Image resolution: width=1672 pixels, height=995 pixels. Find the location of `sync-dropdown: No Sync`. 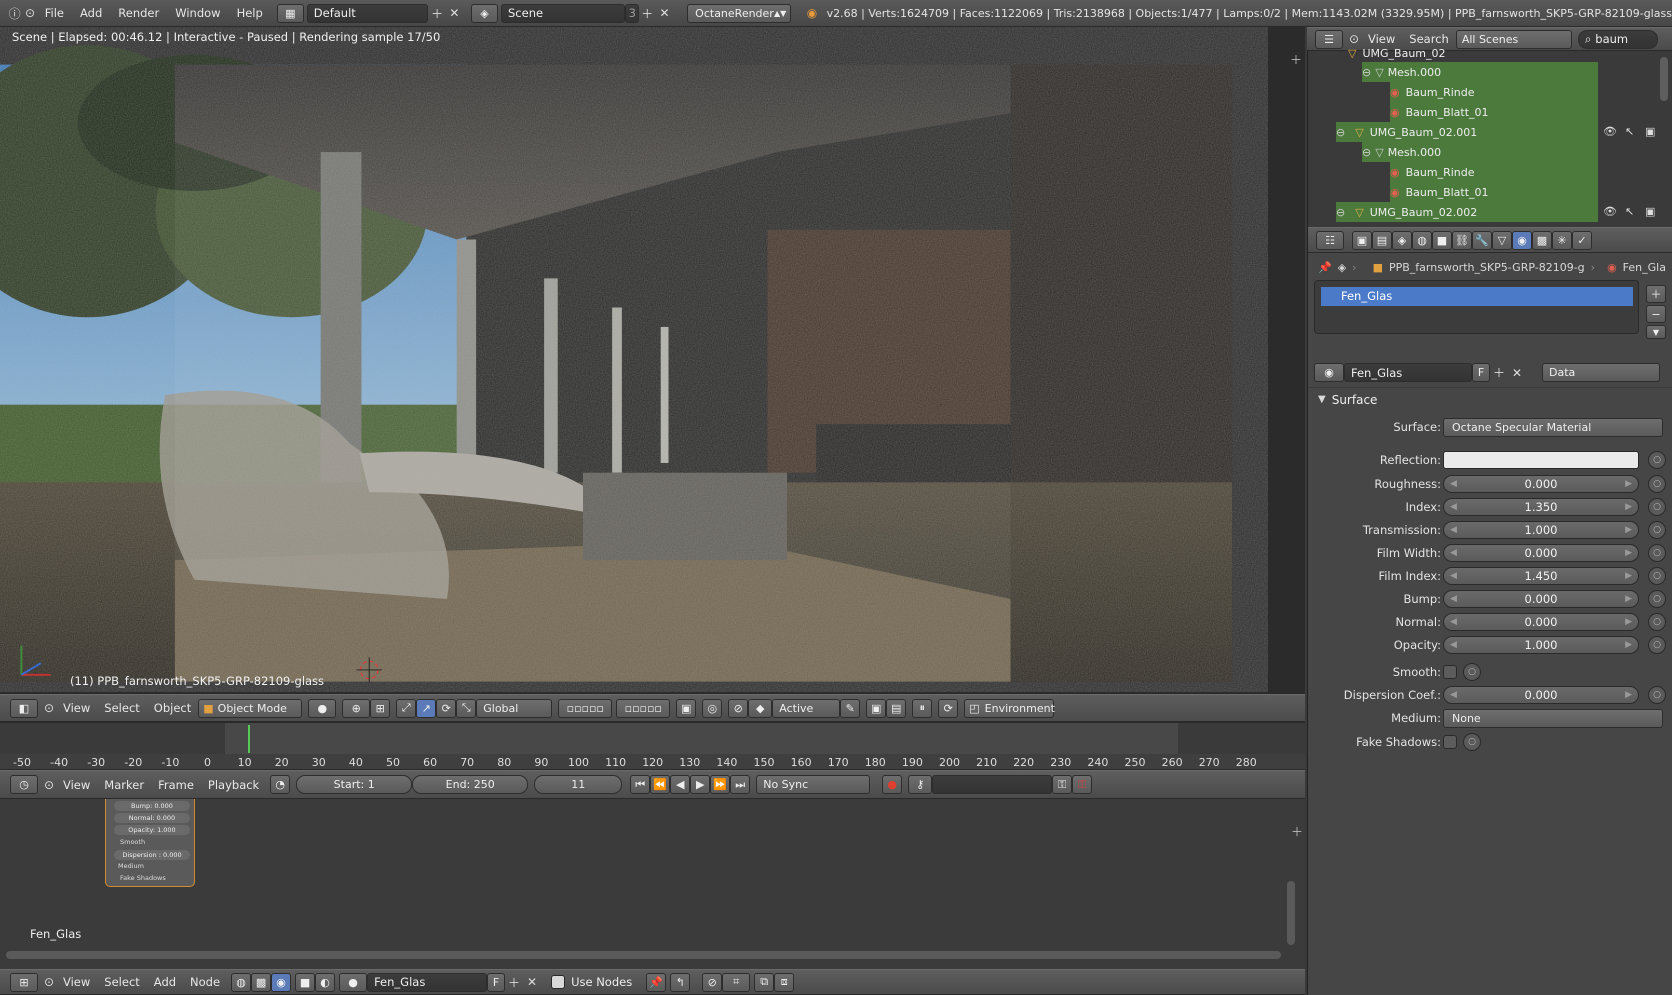

sync-dropdown: No Sync is located at coordinates (813, 784).